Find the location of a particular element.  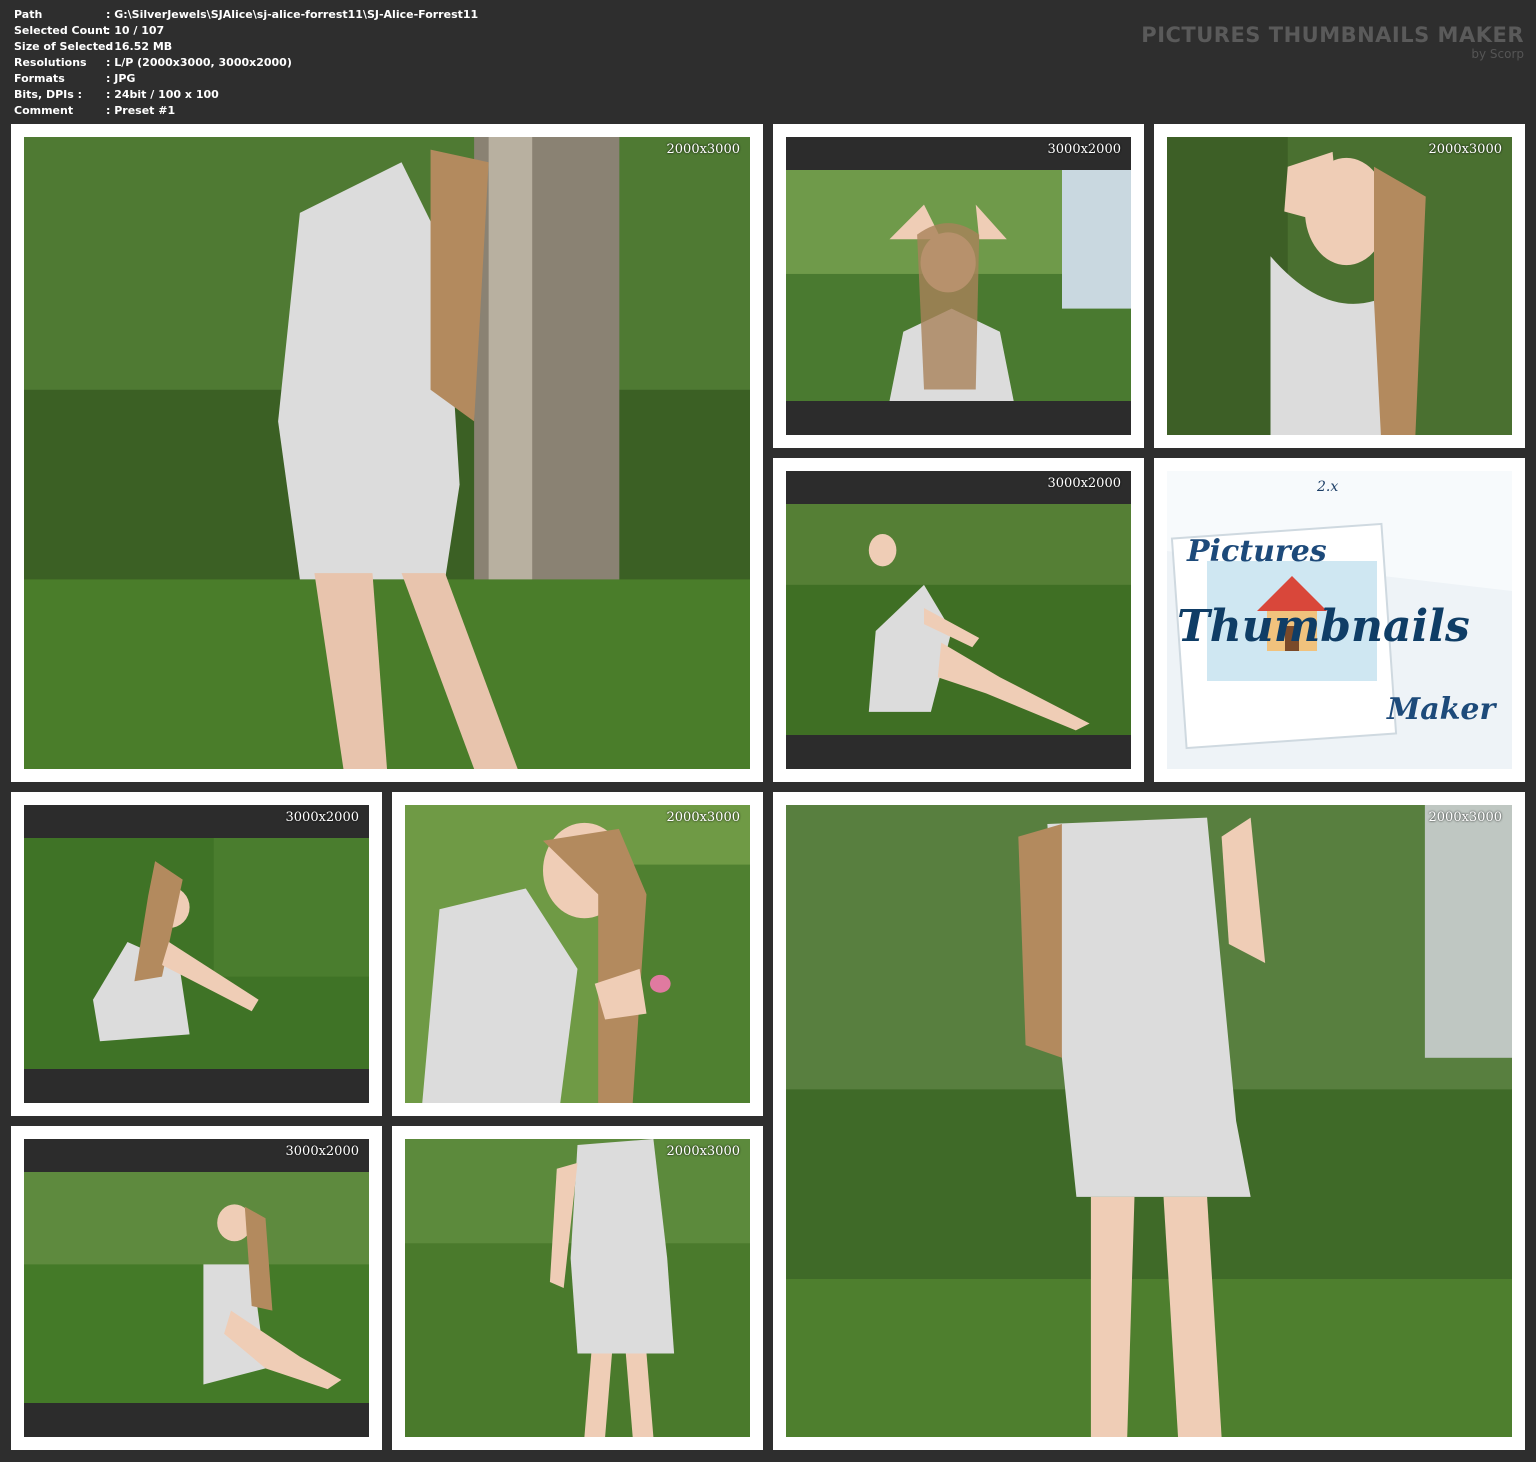

thumbnail-2: 3000x2000 is located at coordinates (958, 286).